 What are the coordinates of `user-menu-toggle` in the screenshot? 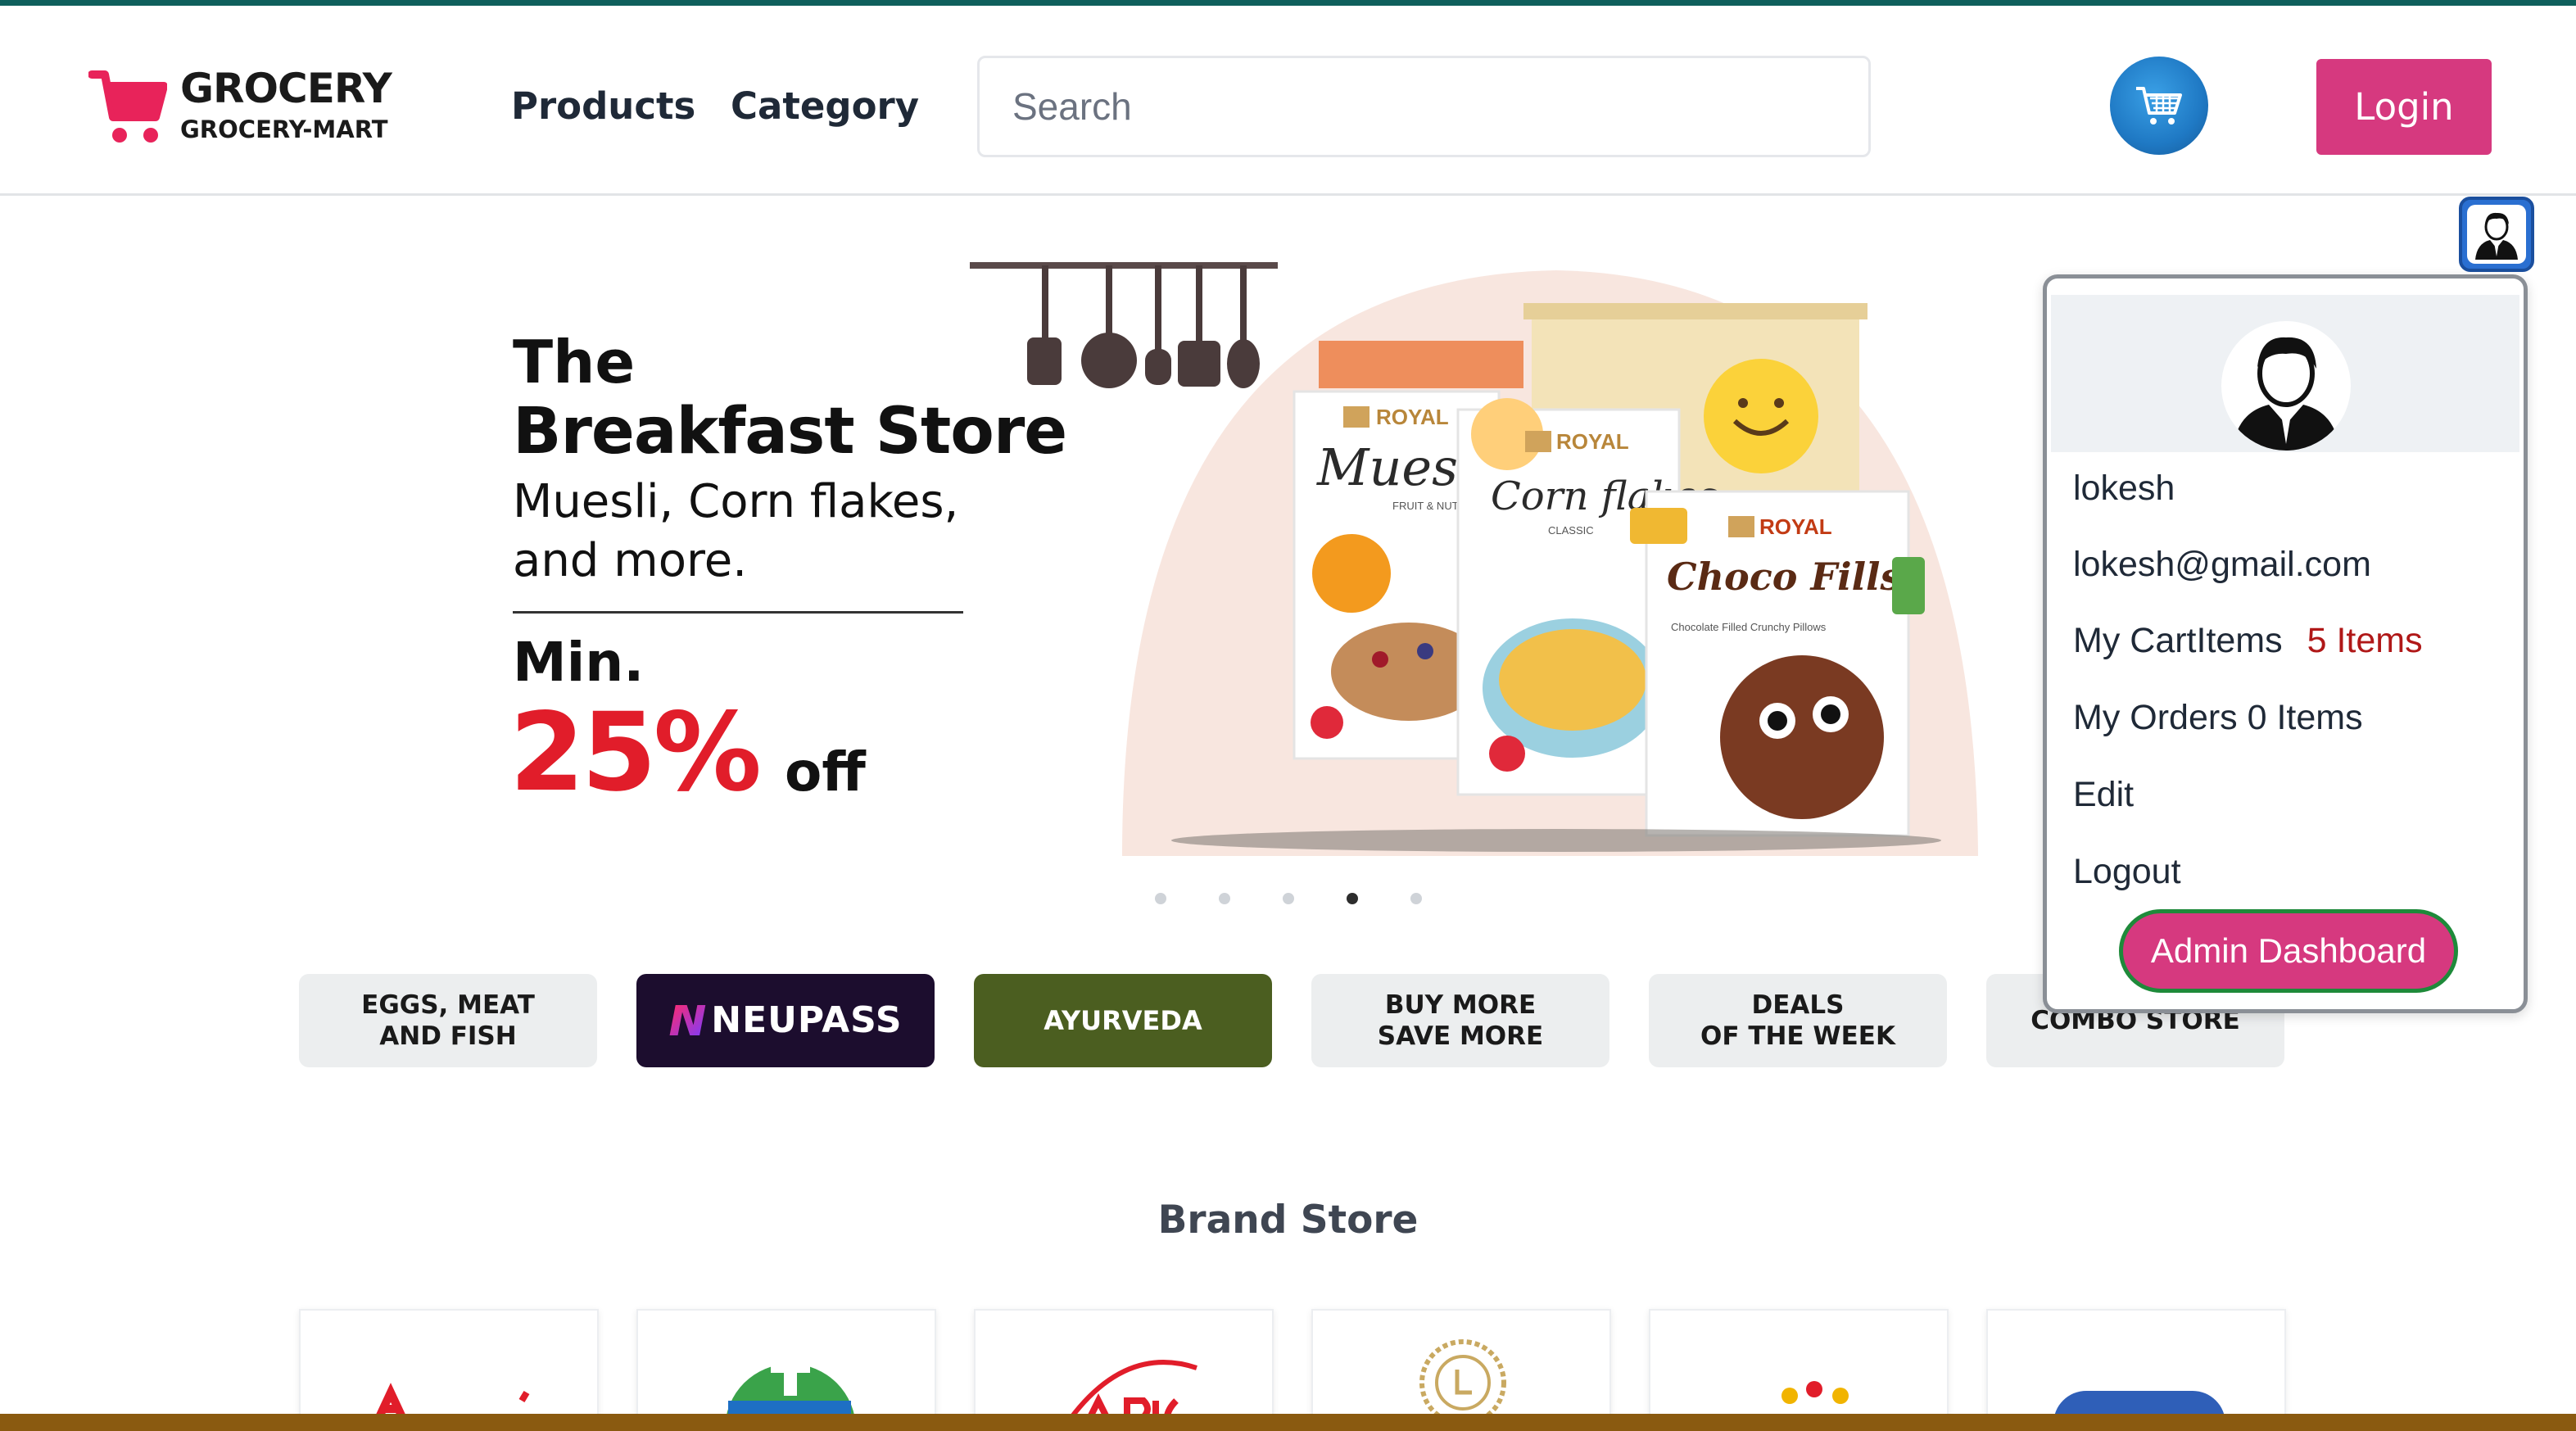 It's located at (2496, 234).